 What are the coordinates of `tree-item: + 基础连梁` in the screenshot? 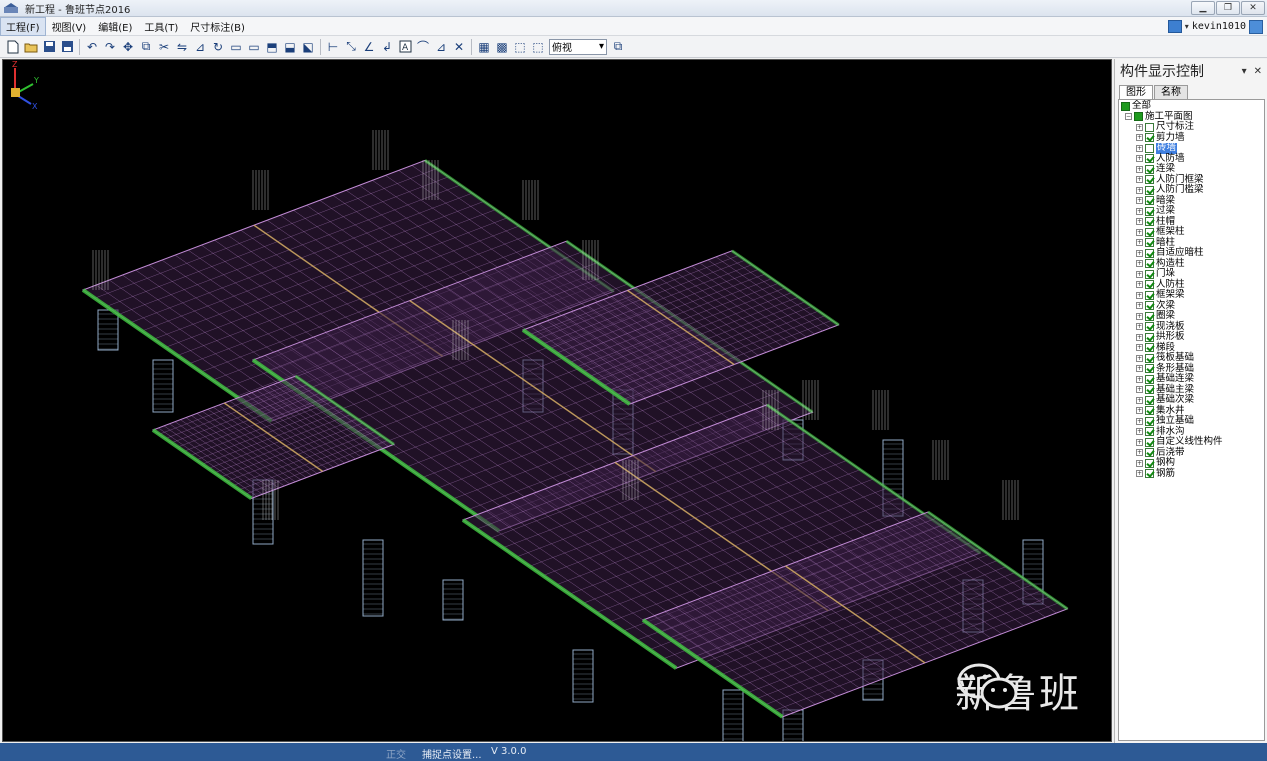 It's located at (1191, 379).